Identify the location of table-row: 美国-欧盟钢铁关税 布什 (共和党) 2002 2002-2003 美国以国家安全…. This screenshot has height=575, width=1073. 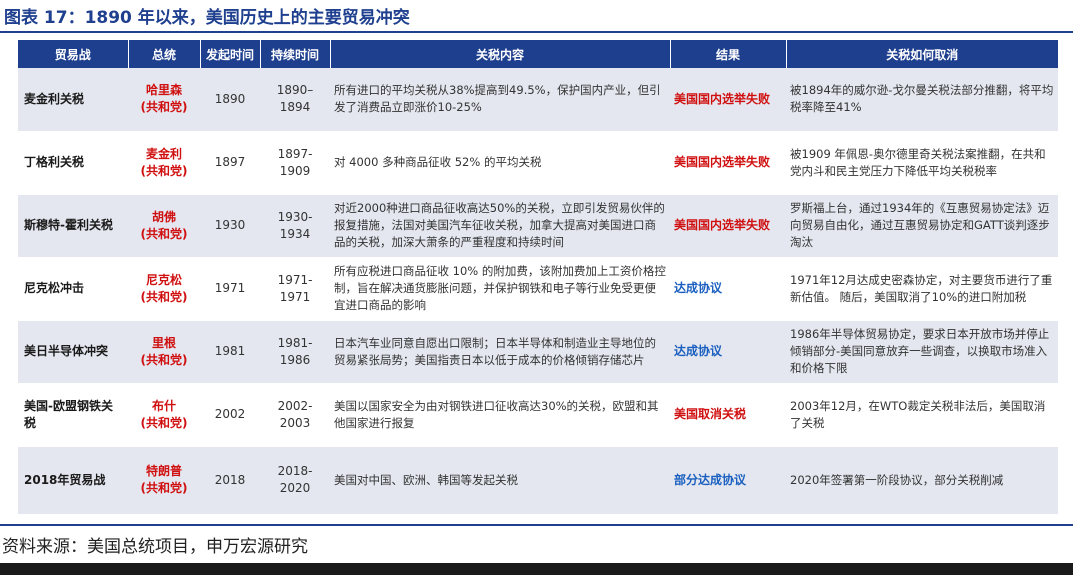
(538, 415).